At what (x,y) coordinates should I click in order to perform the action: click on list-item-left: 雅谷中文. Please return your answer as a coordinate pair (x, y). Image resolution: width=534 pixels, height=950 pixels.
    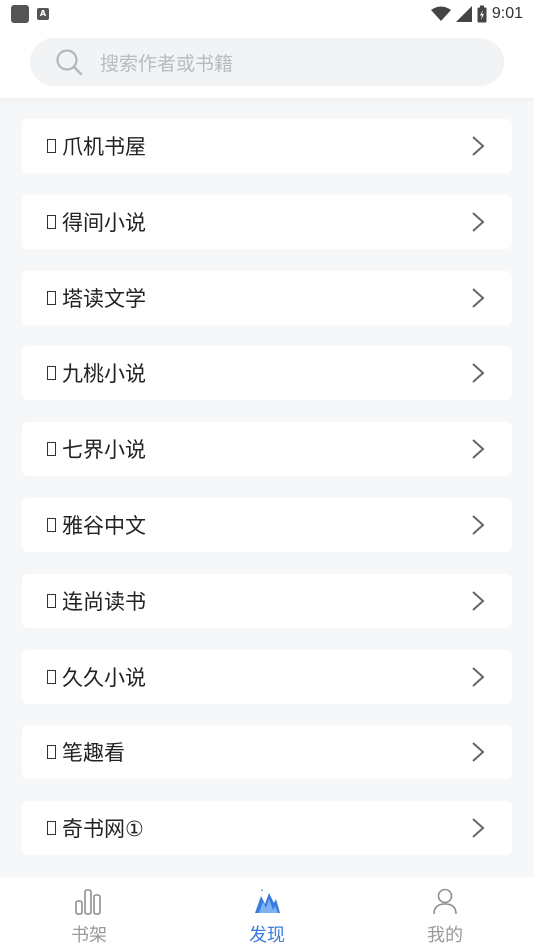
    Looking at the image, I should click on (96, 525).